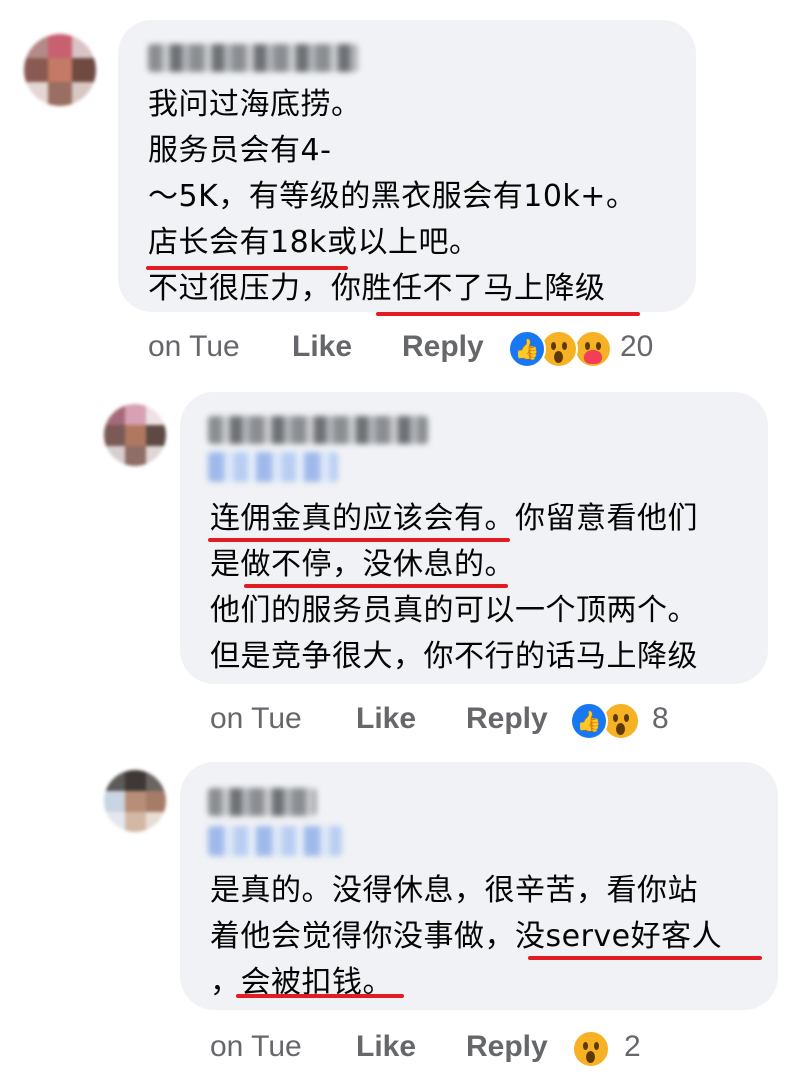  I want to click on reaction-count: 2, so click(632, 1047).